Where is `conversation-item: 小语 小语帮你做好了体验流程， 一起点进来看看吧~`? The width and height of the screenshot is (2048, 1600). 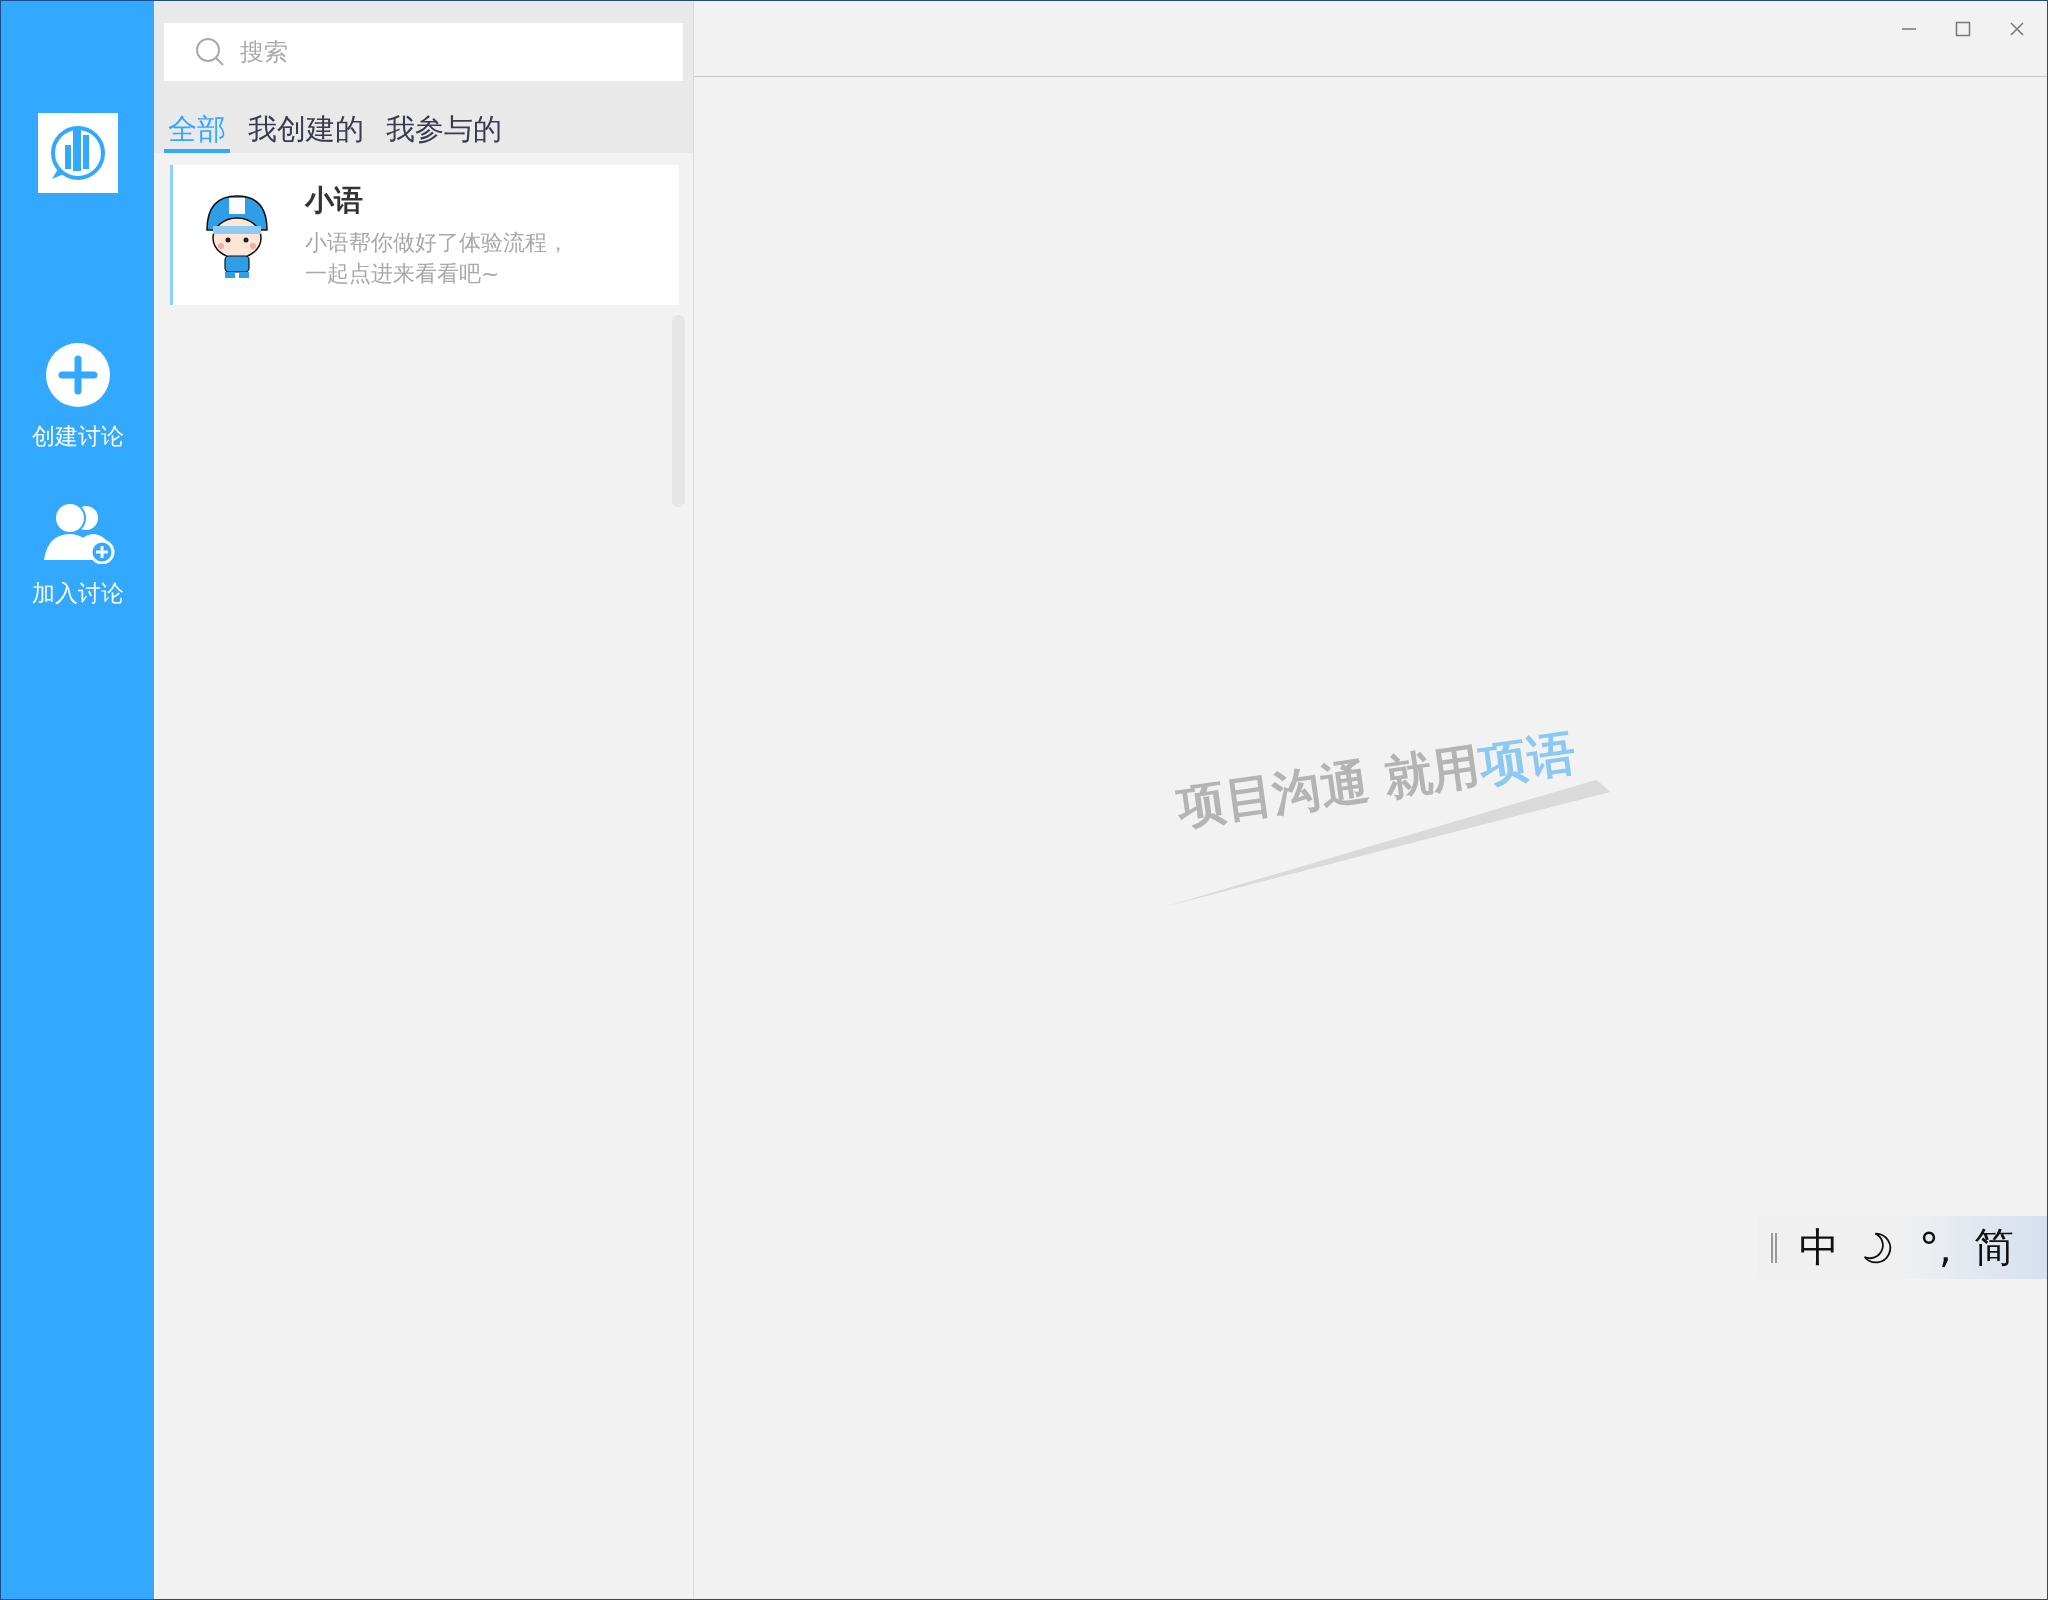 conversation-item: 小语 小语帮你做好了体验流程， 一起点进来看看吧~ is located at coordinates (424, 235).